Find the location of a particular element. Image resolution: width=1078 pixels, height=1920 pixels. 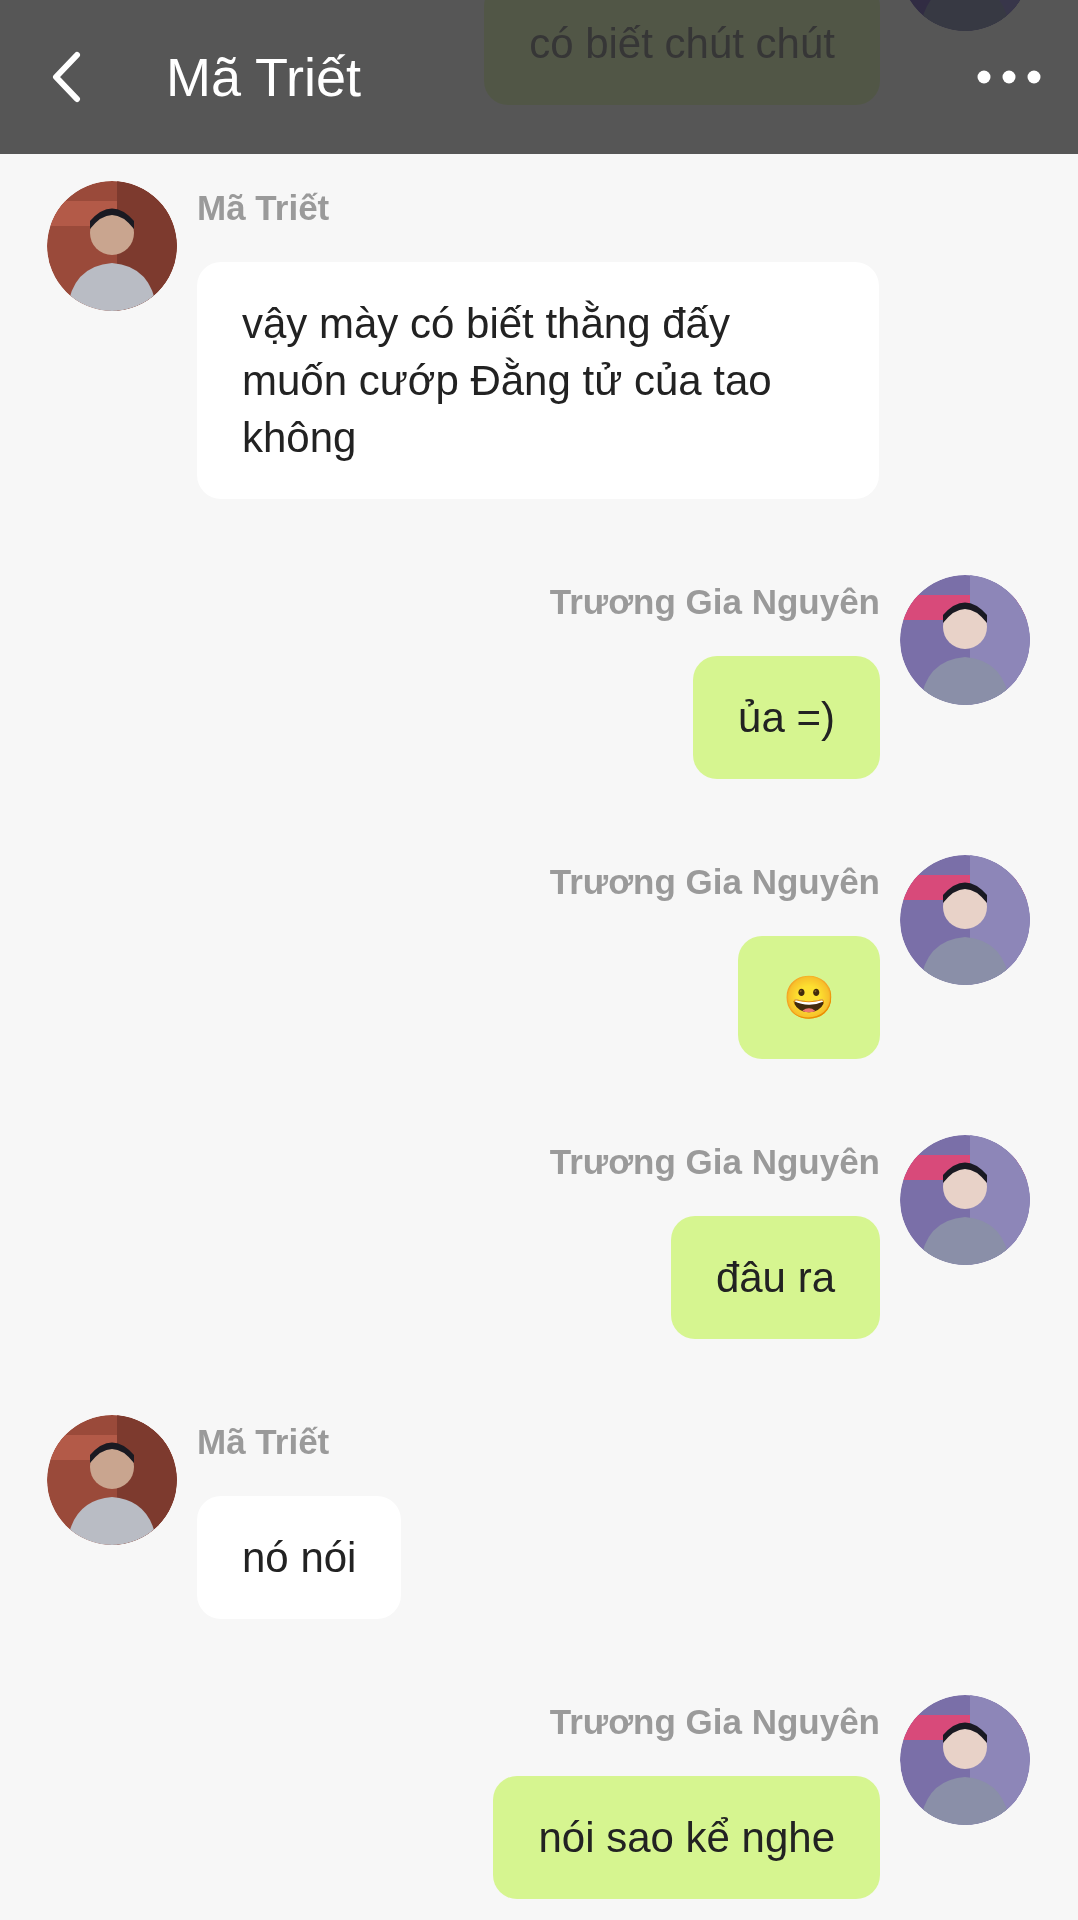

message-bubble: nói sao kể nghe is located at coordinates (686, 1837).